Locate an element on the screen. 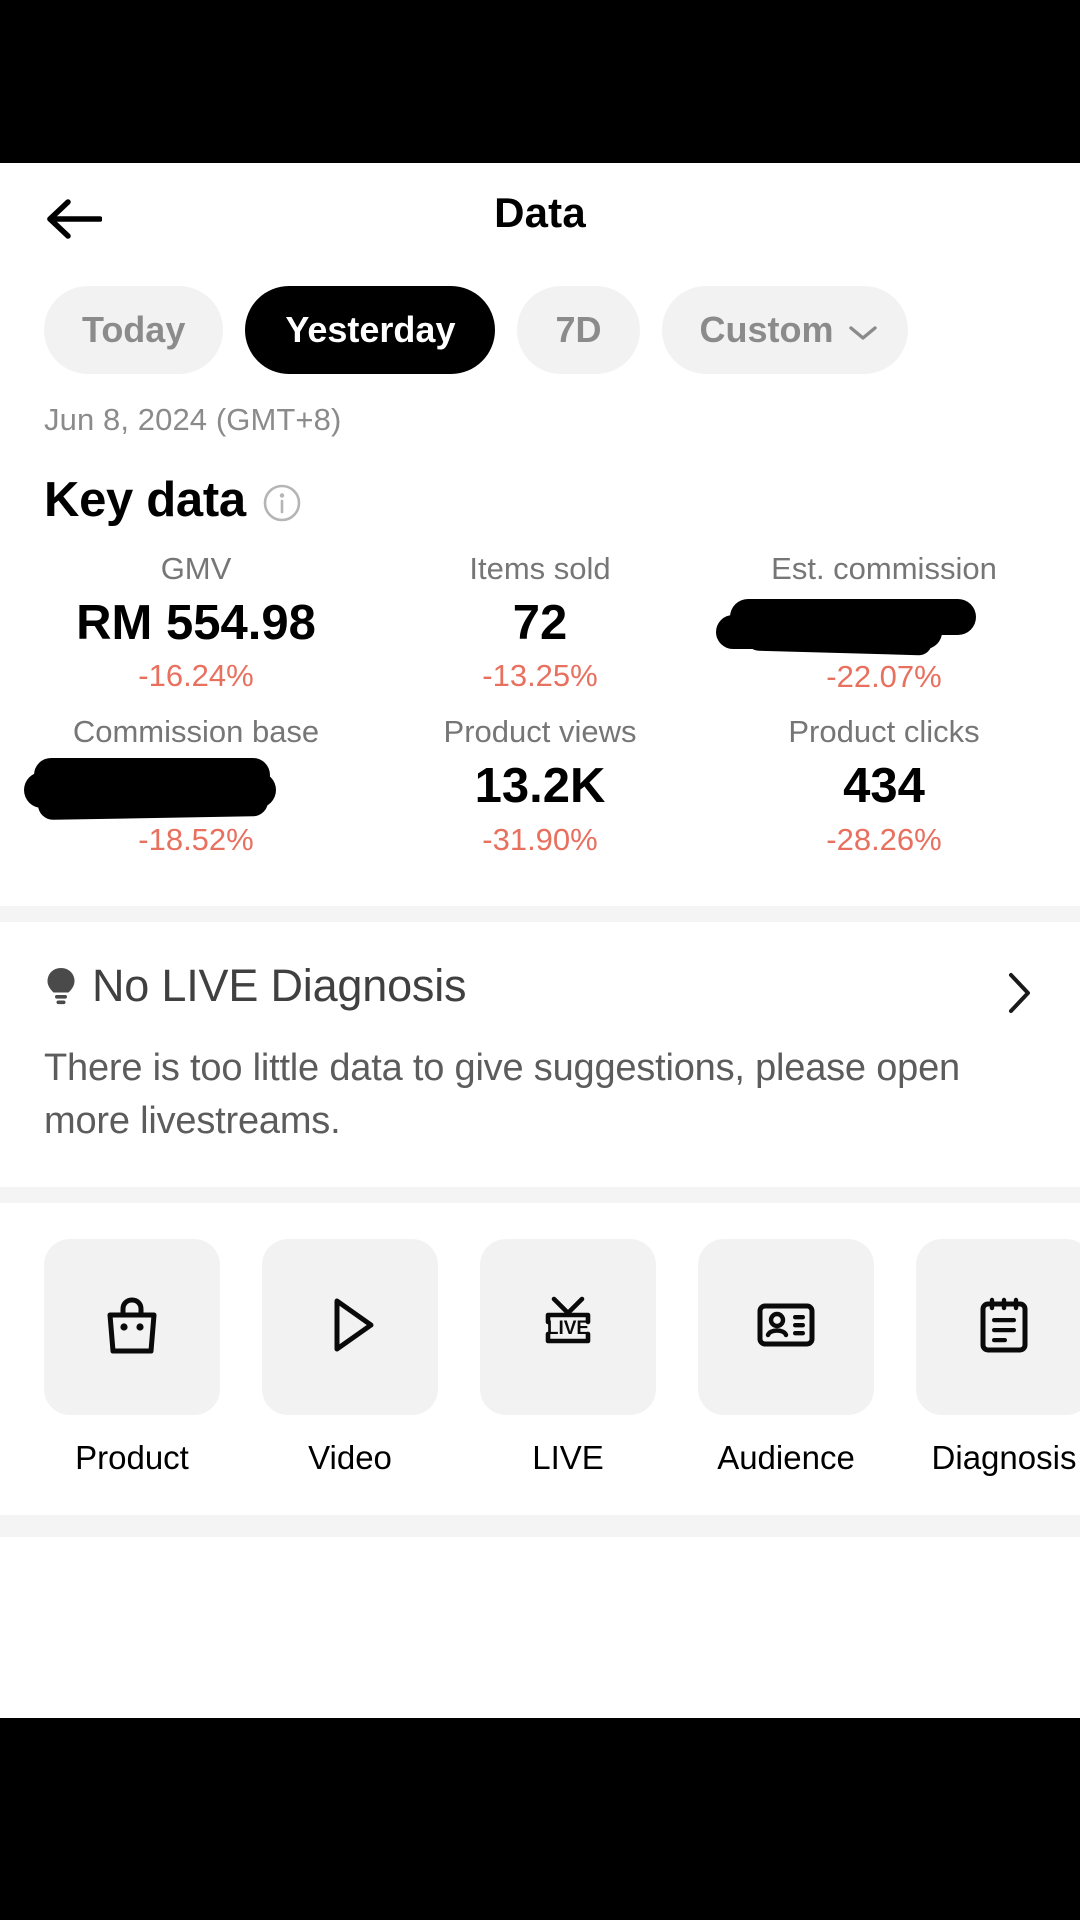  period-tab-yesterday: Yesterday is located at coordinates (370, 330).